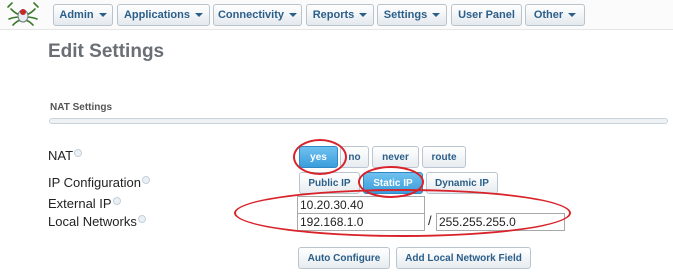 The width and height of the screenshot is (673, 278). I want to click on nat-label: NAT, so click(61, 155).